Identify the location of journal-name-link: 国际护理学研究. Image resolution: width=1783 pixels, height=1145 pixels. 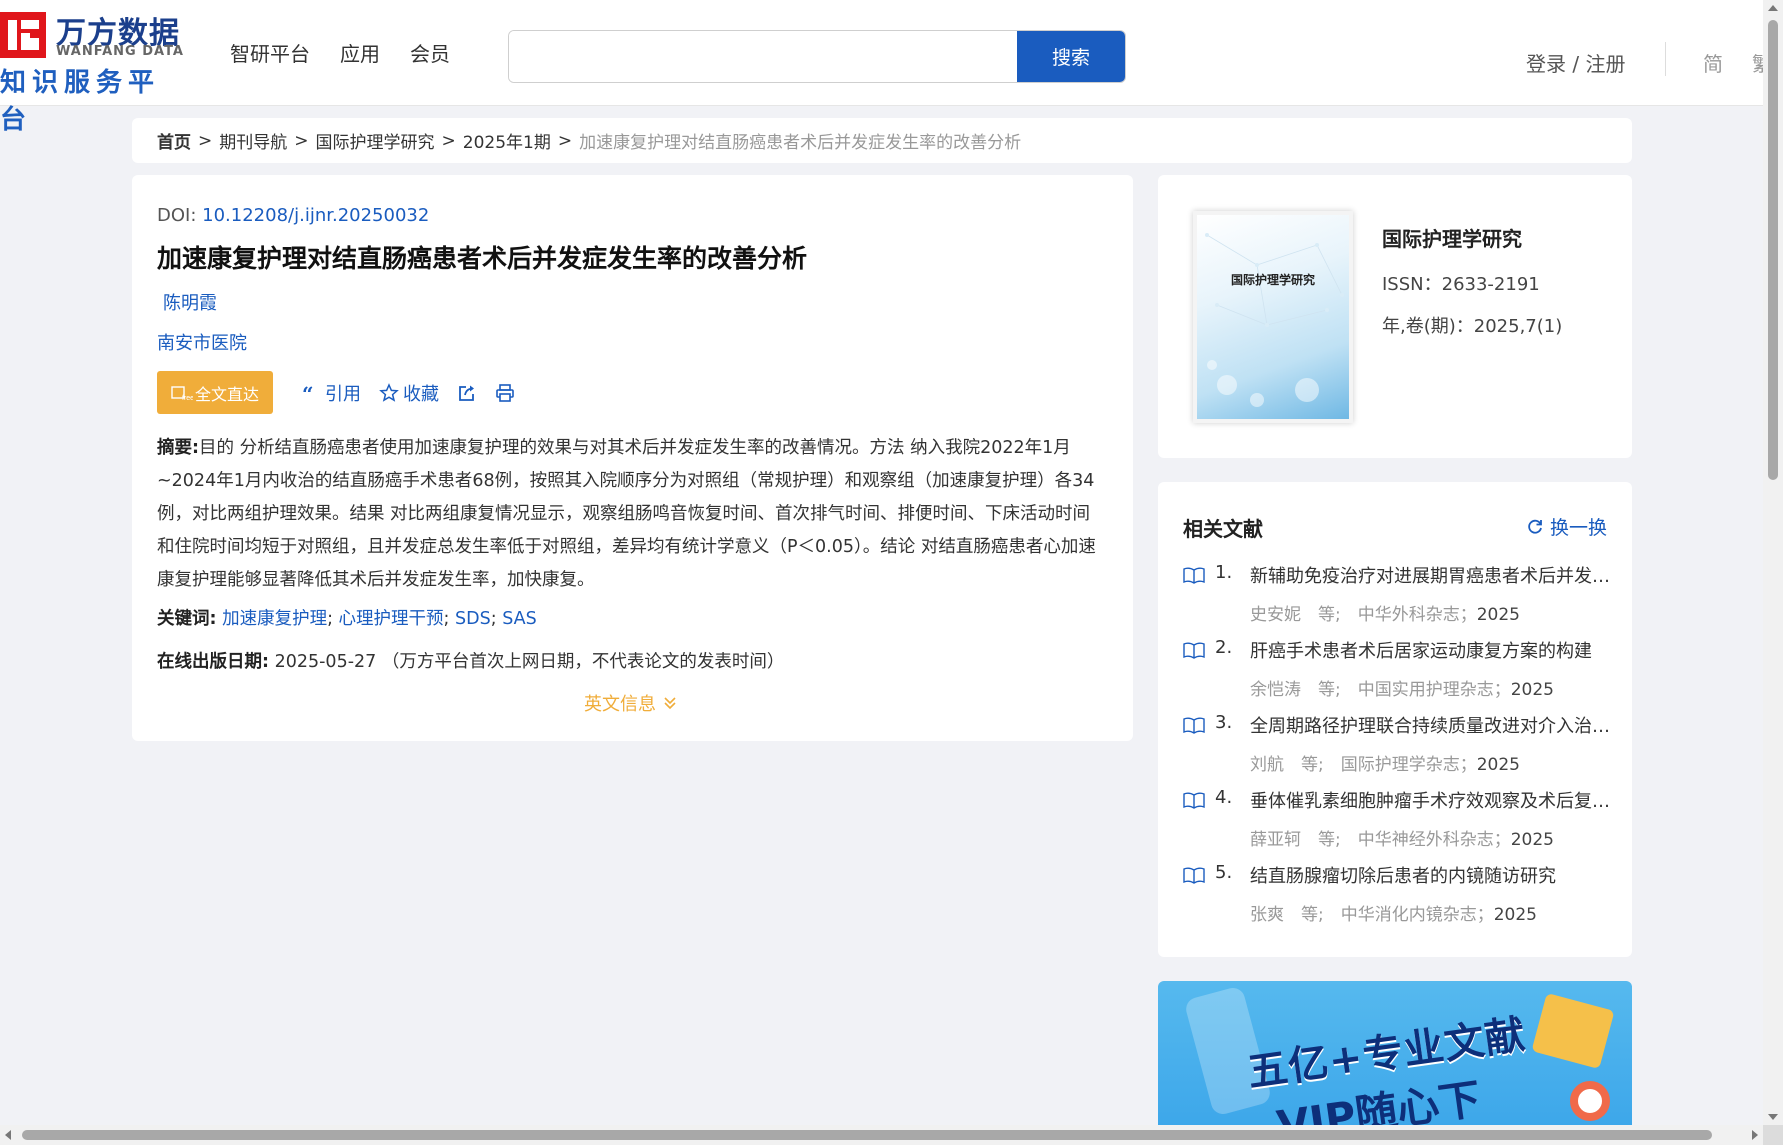
(1452, 237).